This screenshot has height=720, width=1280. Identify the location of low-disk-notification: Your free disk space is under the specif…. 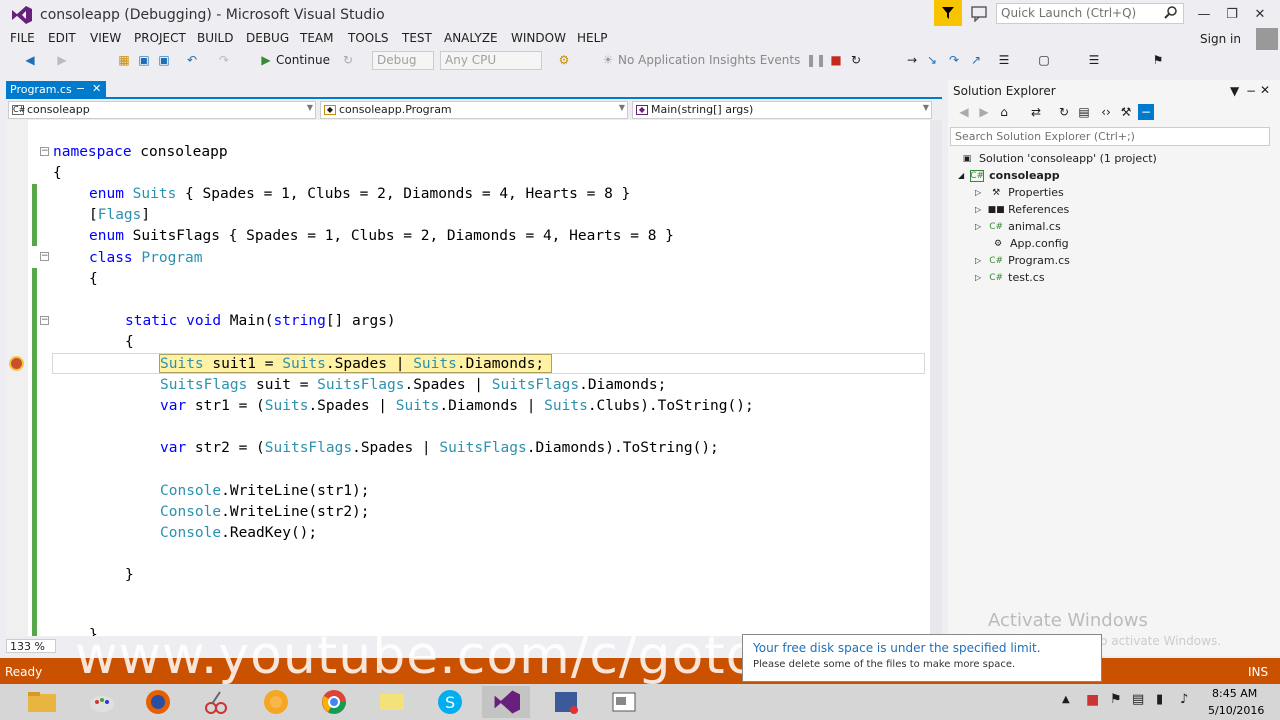
(922, 658).